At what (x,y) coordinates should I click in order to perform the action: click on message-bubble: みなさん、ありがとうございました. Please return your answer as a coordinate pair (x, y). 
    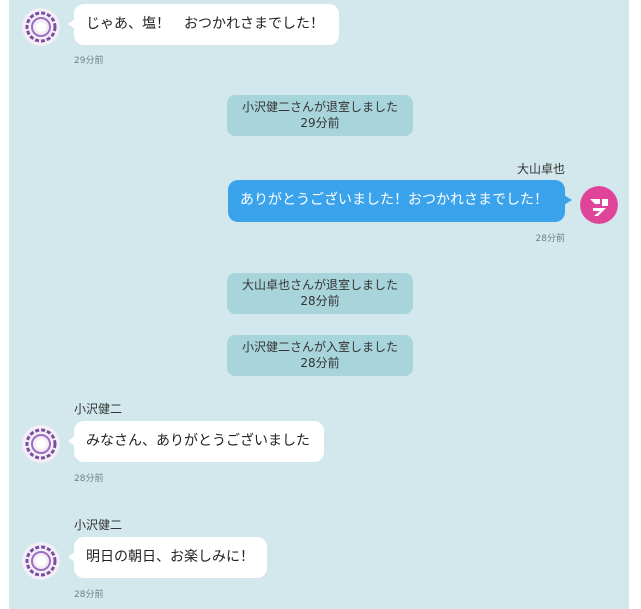
    Looking at the image, I should click on (196, 441).